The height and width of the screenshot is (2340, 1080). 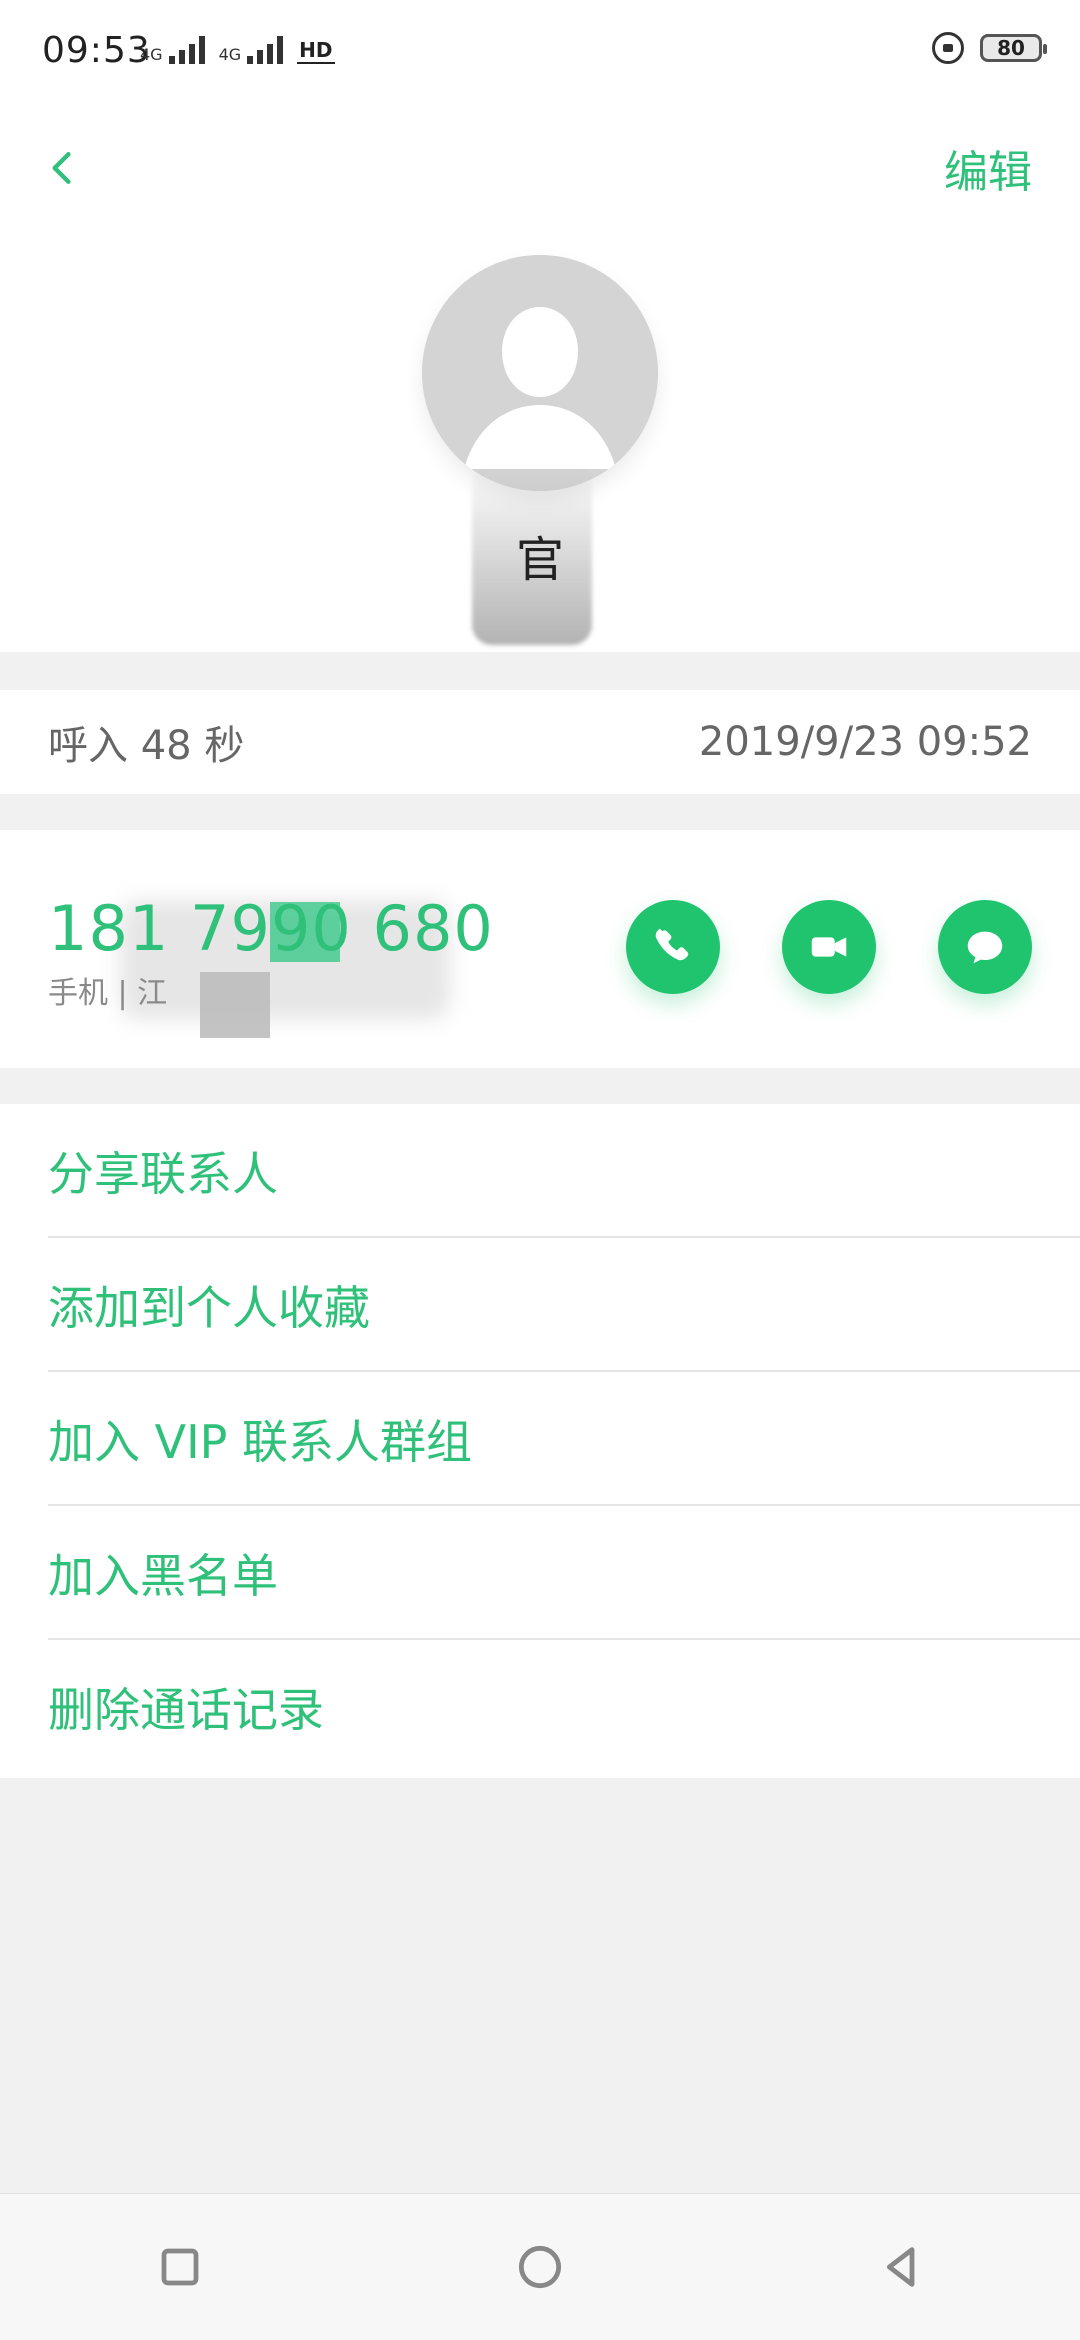 What do you see at coordinates (146, 746) in the screenshot?
I see `call-log-type-duration: 呼入 48 秒` at bounding box center [146, 746].